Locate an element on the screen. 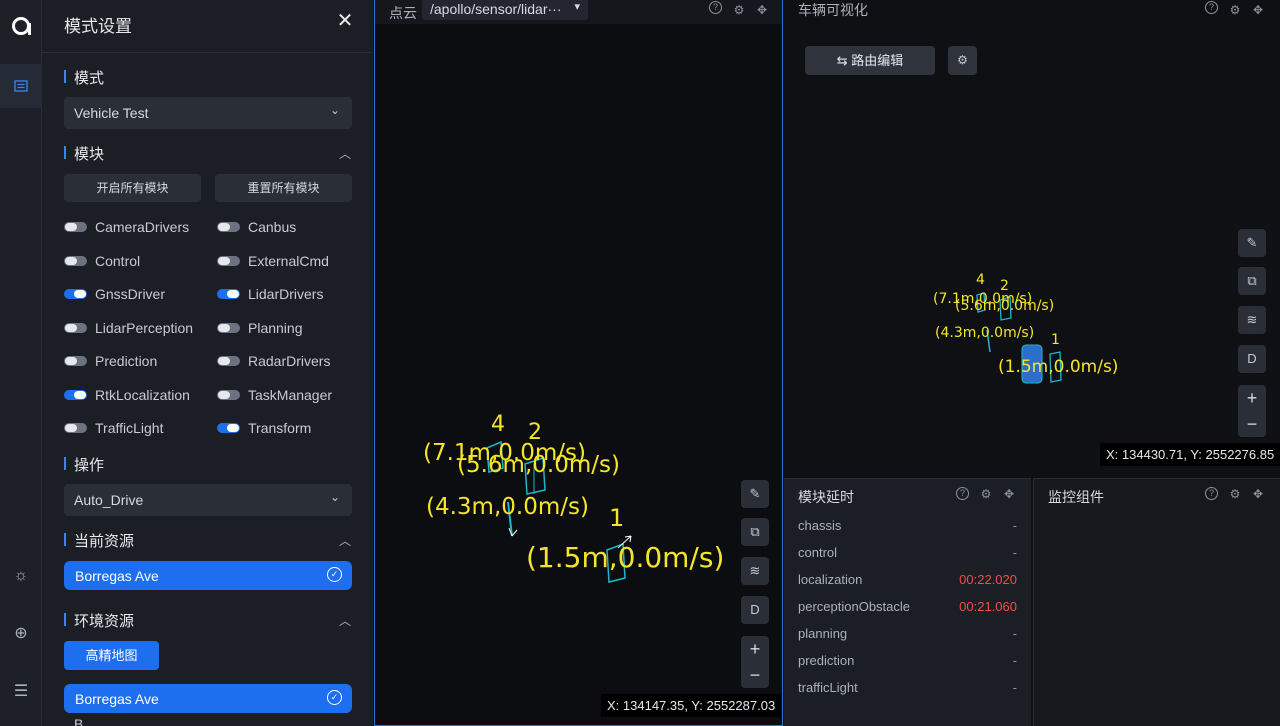  module-toggle: RadarDrivers is located at coordinates (273, 361).